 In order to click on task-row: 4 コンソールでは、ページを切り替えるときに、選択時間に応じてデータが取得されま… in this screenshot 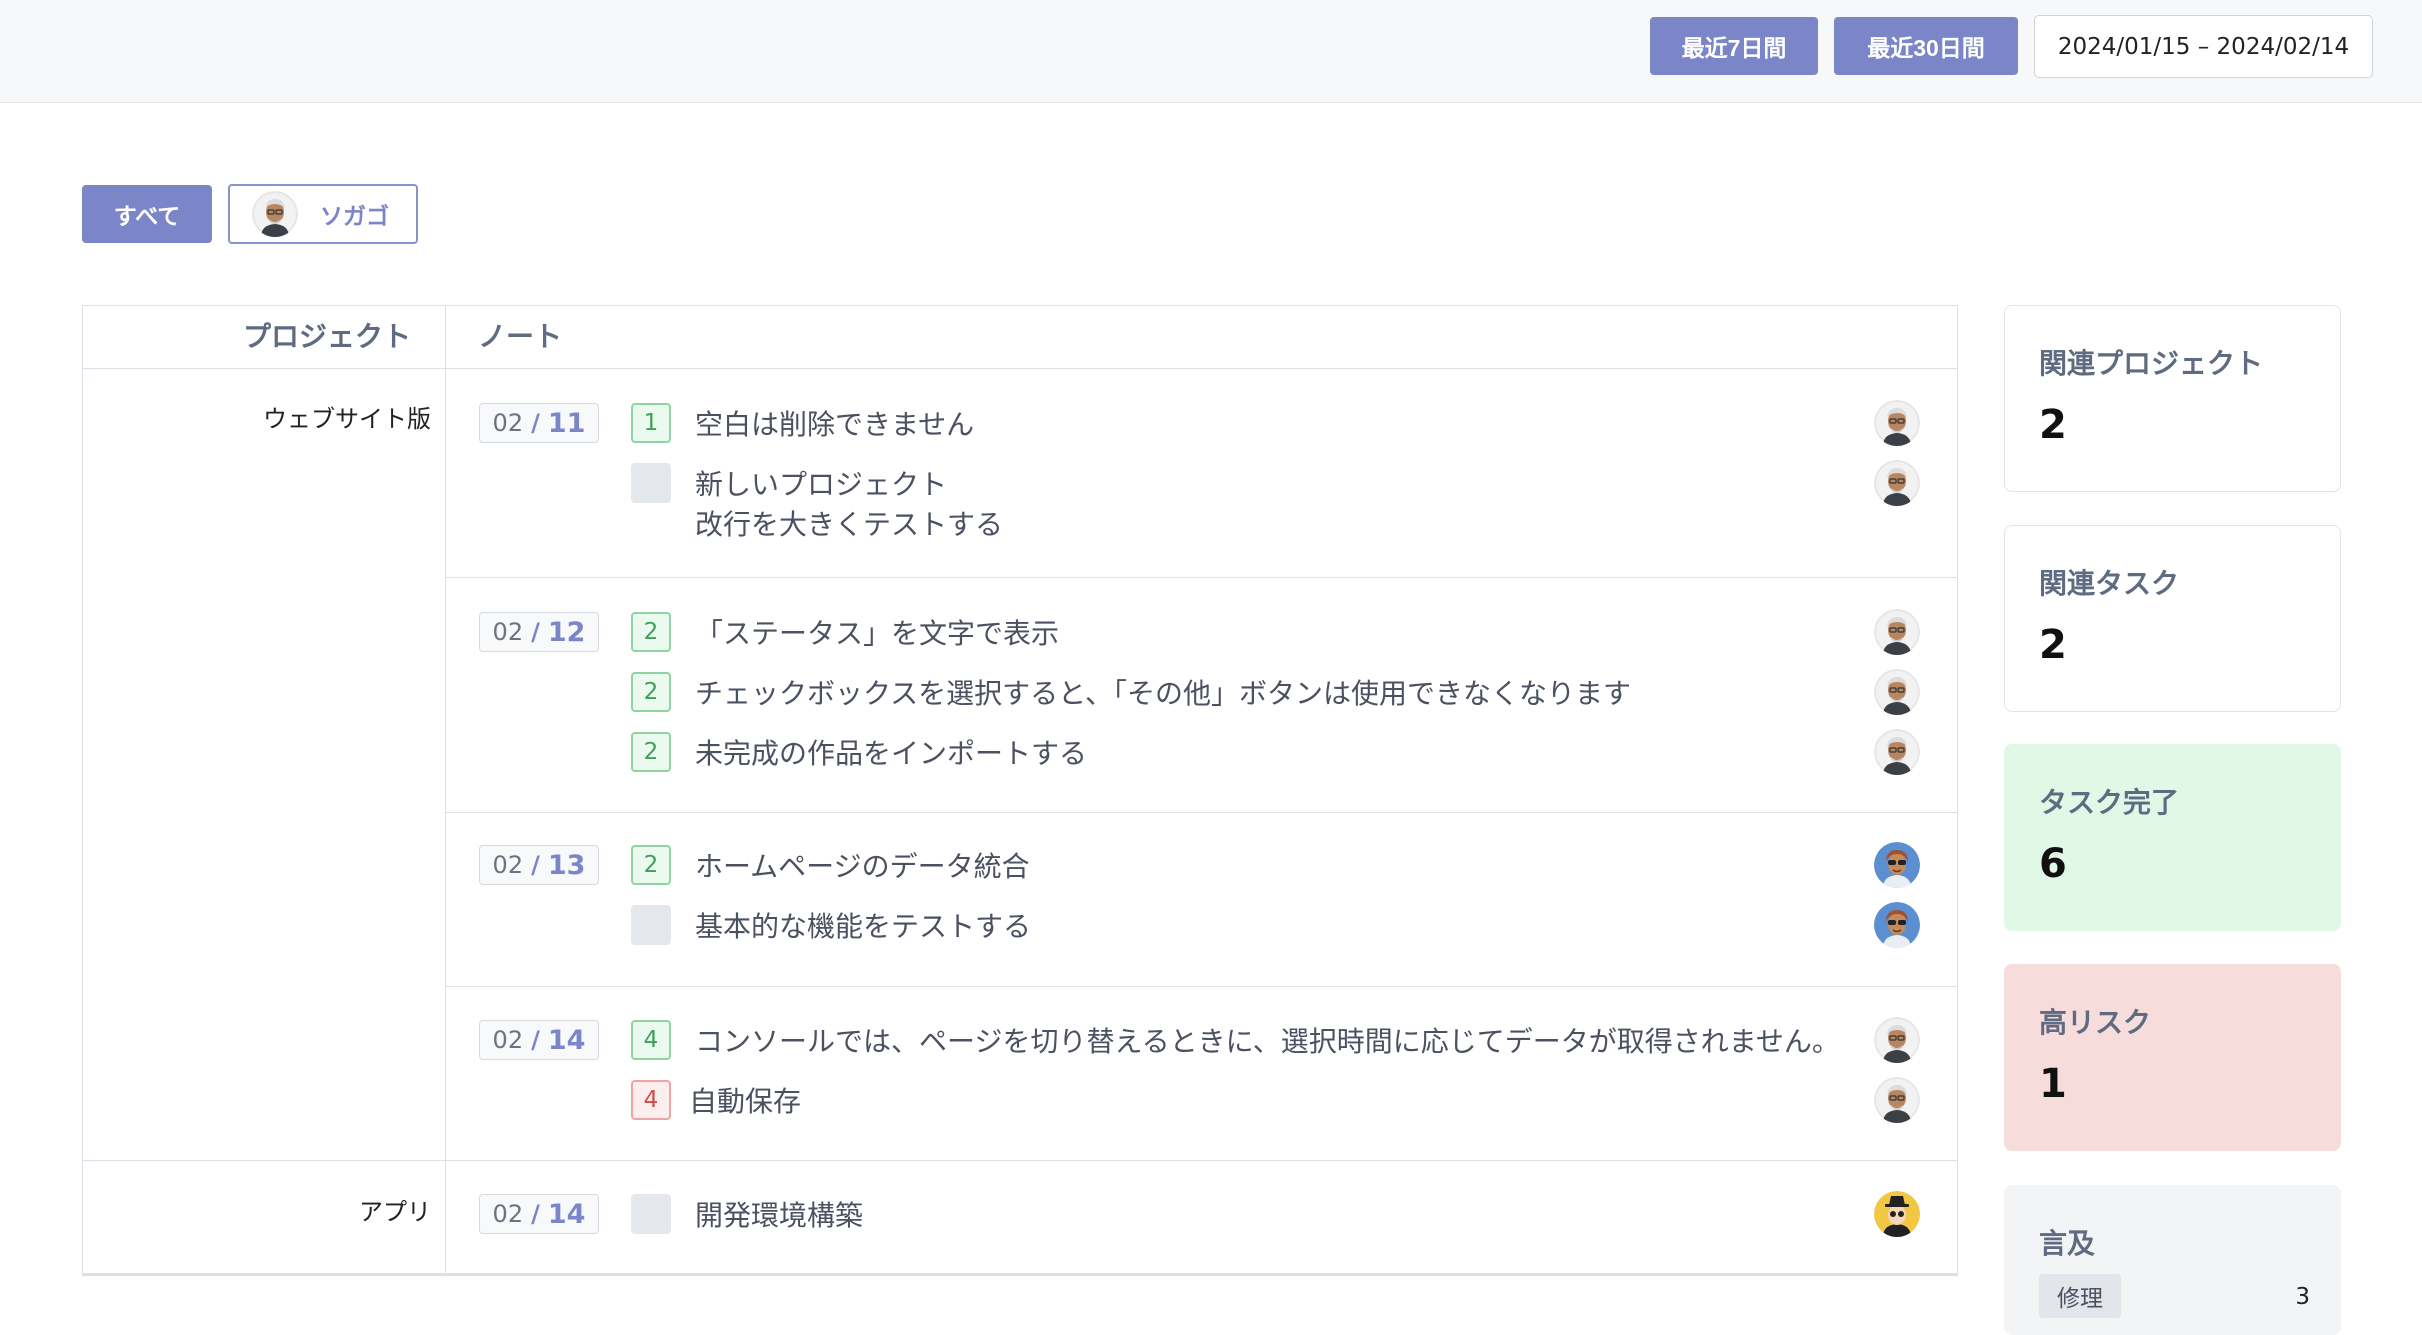, I will do `click(1235, 1040)`.